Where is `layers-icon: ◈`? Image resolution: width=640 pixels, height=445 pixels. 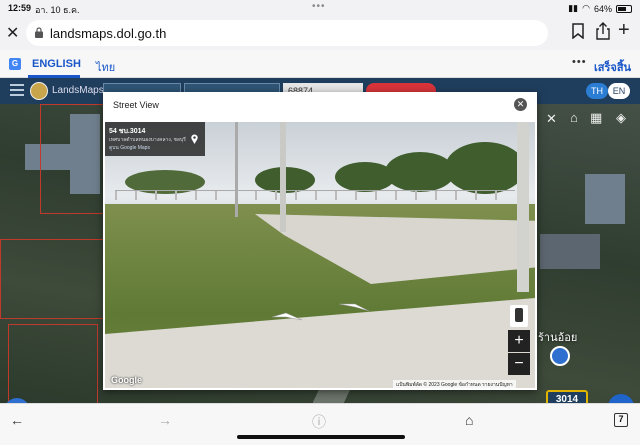
layers-icon: ◈ is located at coordinates (621, 118).